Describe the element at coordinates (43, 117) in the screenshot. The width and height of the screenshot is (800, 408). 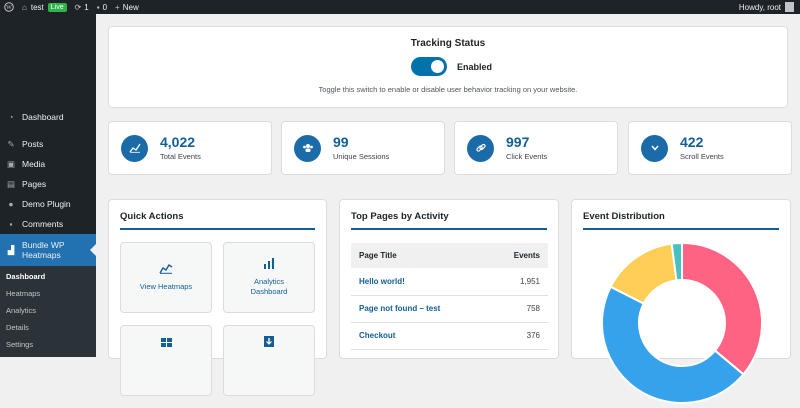
I see `sidebar-item-label: Dashboard` at that location.